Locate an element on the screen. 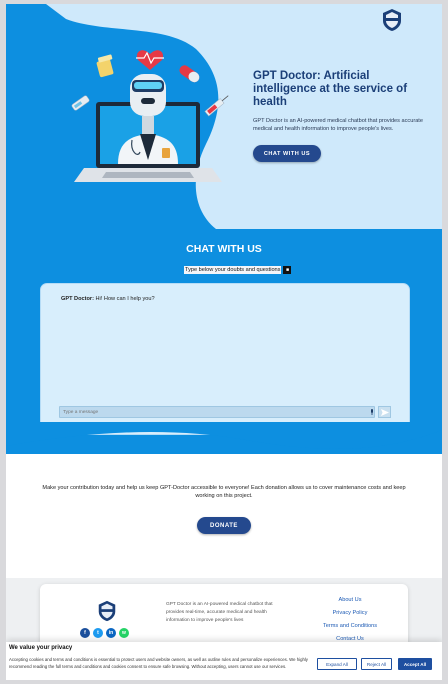 This screenshot has height=684, width=448. heart-icon is located at coordinates (150, 60).